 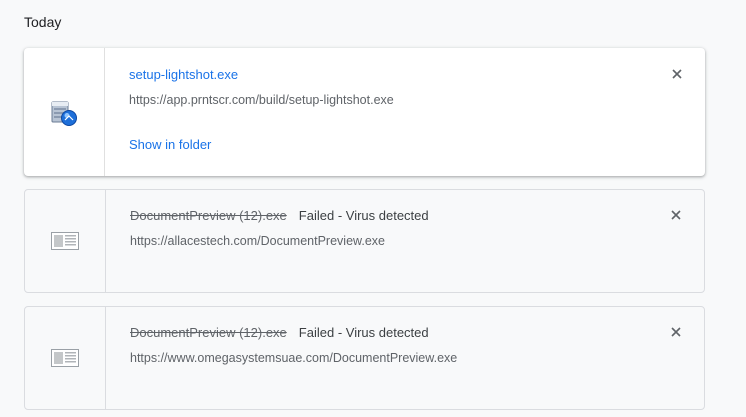 What do you see at coordinates (170, 144) in the screenshot?
I see `show-in-folder-link: Show in folder` at bounding box center [170, 144].